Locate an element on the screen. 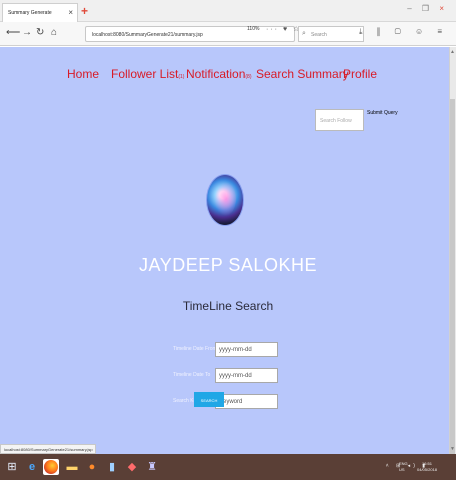 This screenshot has height=480, width=456. scroll-up-icon: ▲ is located at coordinates (452, 52).